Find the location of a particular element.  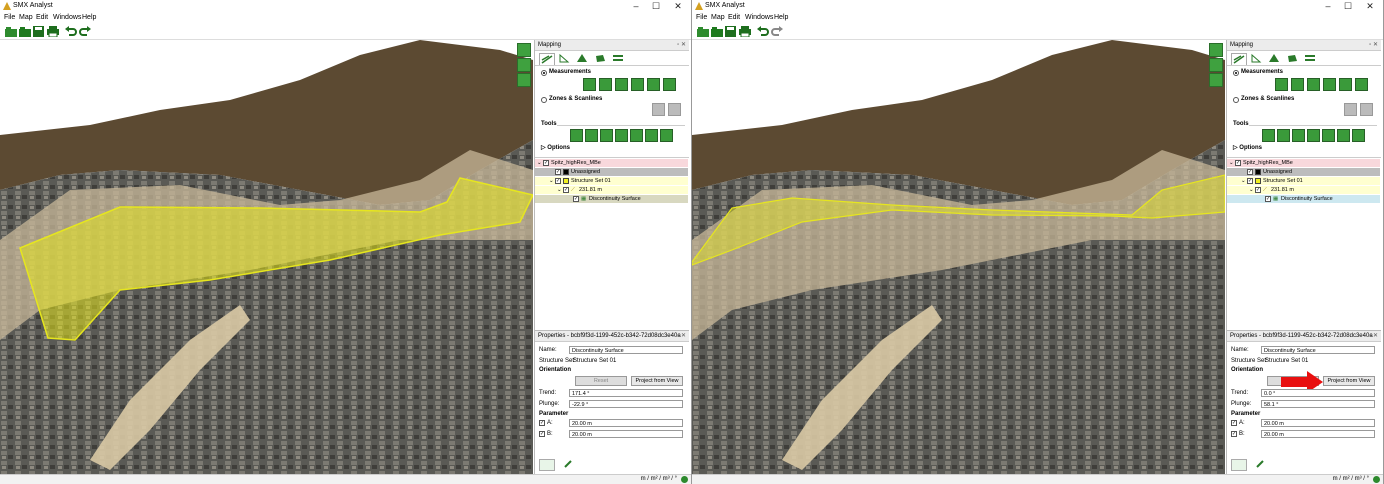

unassigned-checkbox: ✓ is located at coordinates (558, 172).